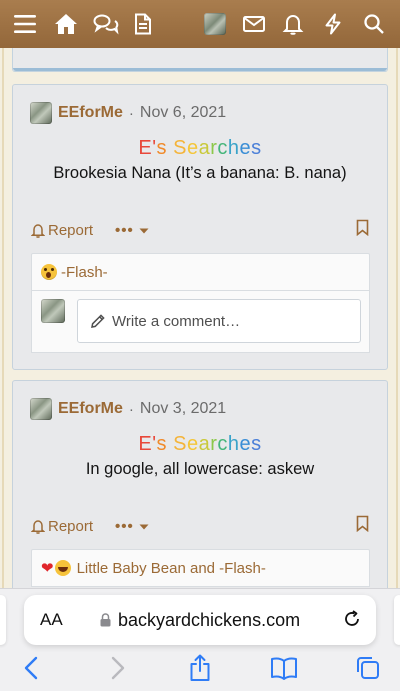  Describe the element at coordinates (47, 568) in the screenshot. I see `heart-emoji-icon: ❤` at that location.